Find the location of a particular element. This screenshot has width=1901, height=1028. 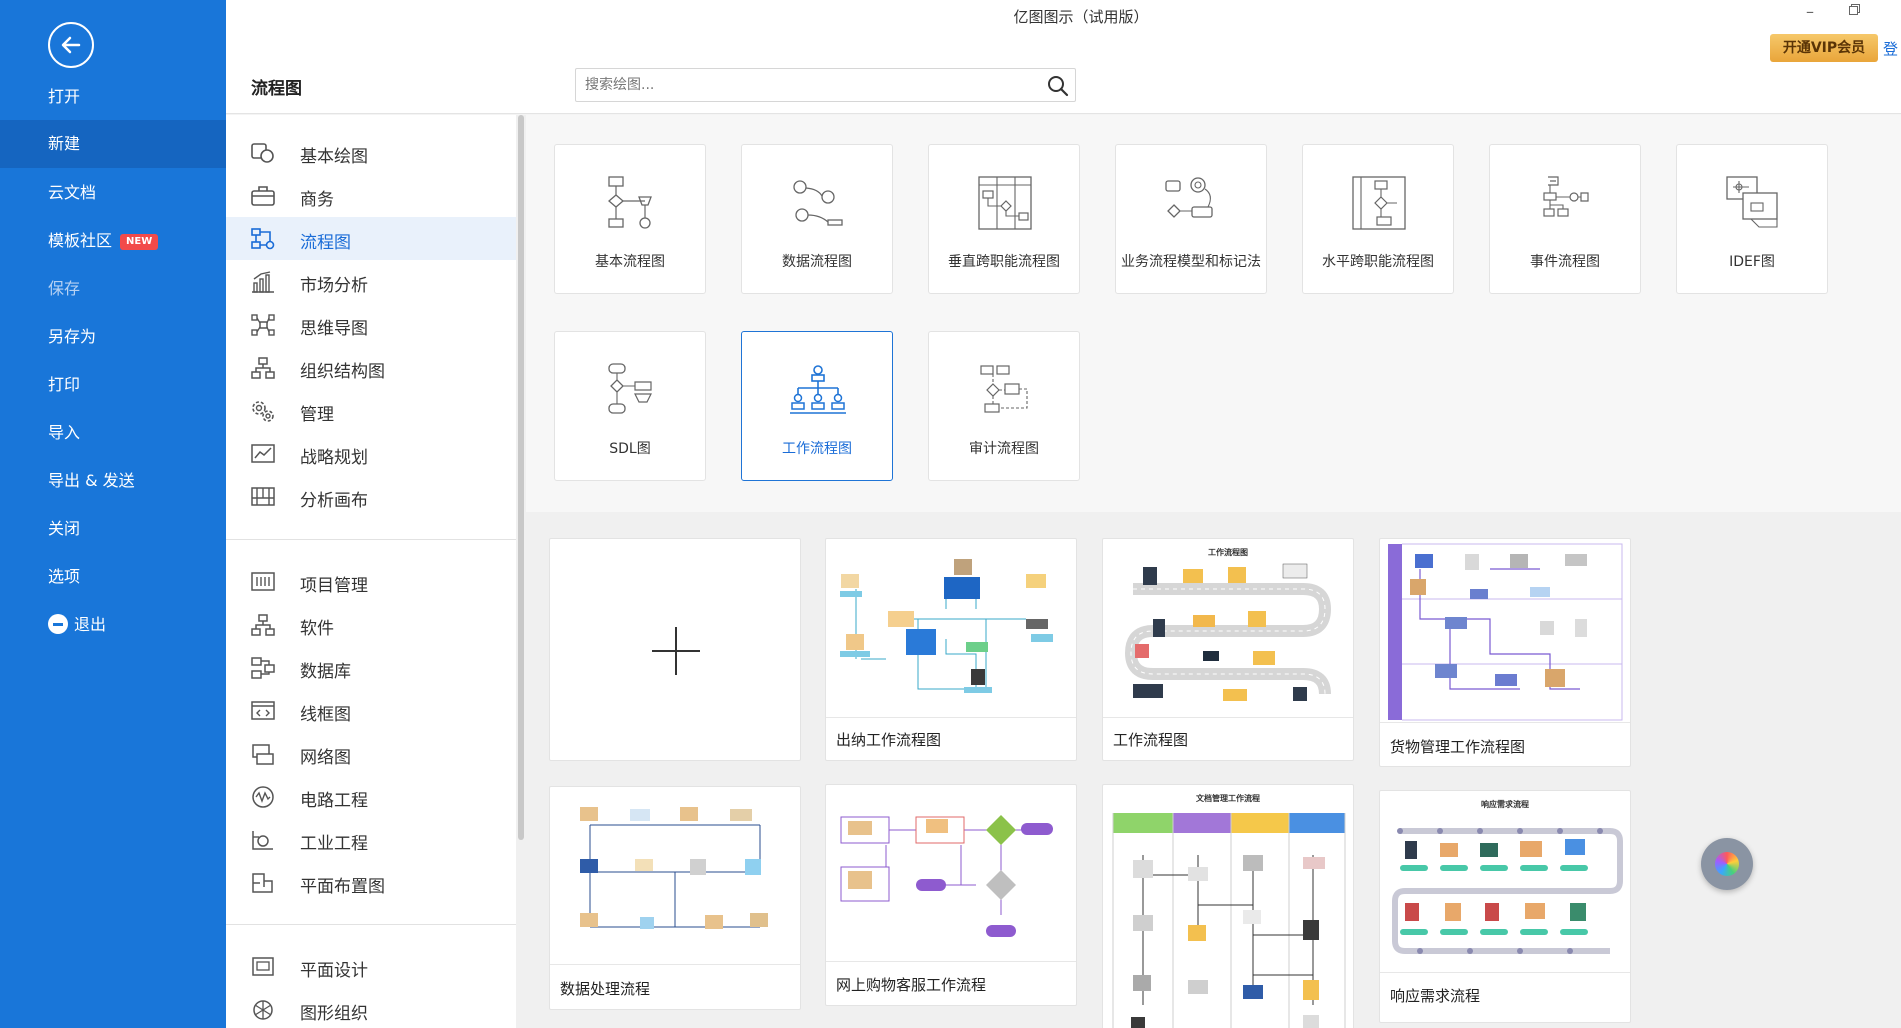

nav-open: 打开 is located at coordinates (113, 97).